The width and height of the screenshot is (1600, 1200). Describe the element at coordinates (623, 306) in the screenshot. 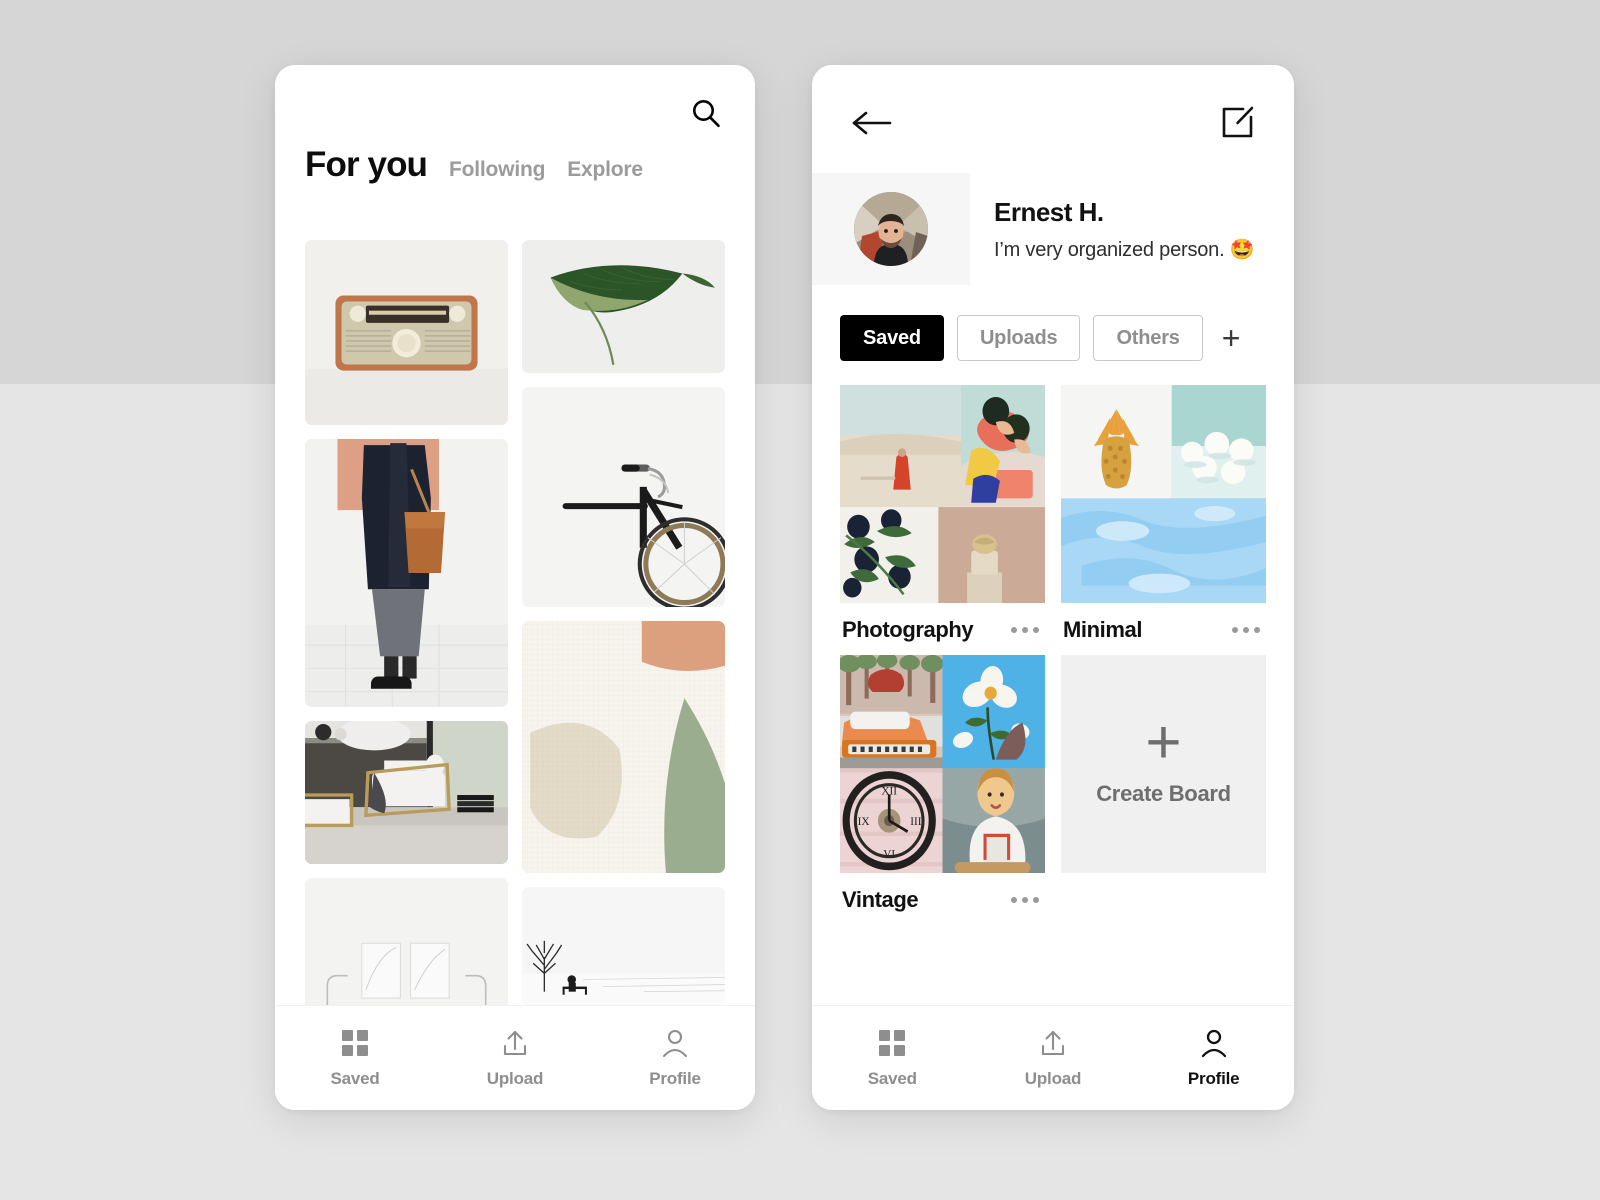

I see `green-leaf-photo` at that location.